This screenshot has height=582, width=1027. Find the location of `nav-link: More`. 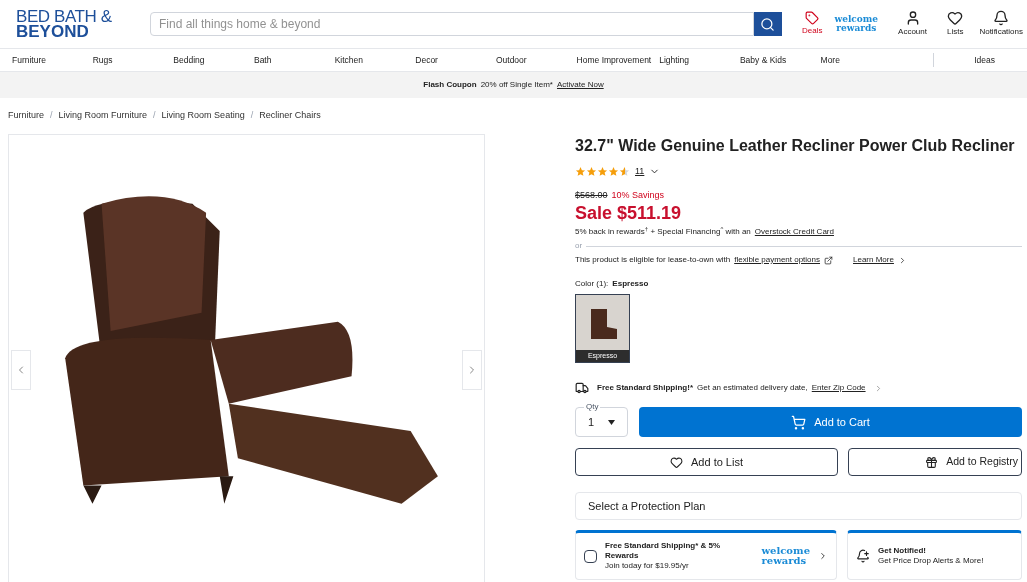

nav-link: More is located at coordinates (857, 60).